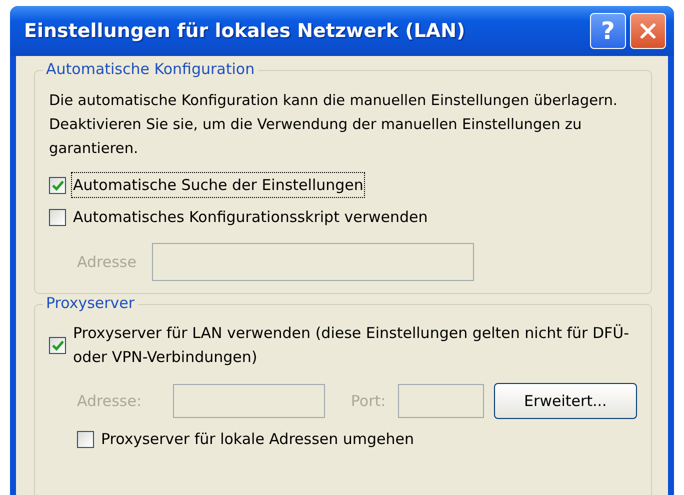 Image resolution: width=684 pixels, height=495 pixels. What do you see at coordinates (250, 217) in the screenshot?
I see `checkbox-label: Automatisches Konfigurationsskript verwenden` at bounding box center [250, 217].